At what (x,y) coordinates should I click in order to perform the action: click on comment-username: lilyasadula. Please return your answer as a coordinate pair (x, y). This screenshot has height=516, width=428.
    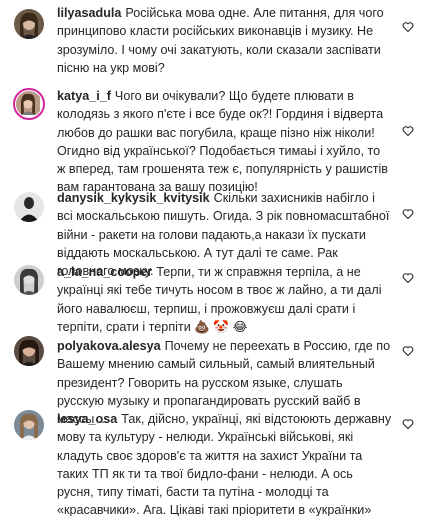
    Looking at the image, I should click on (89, 13).